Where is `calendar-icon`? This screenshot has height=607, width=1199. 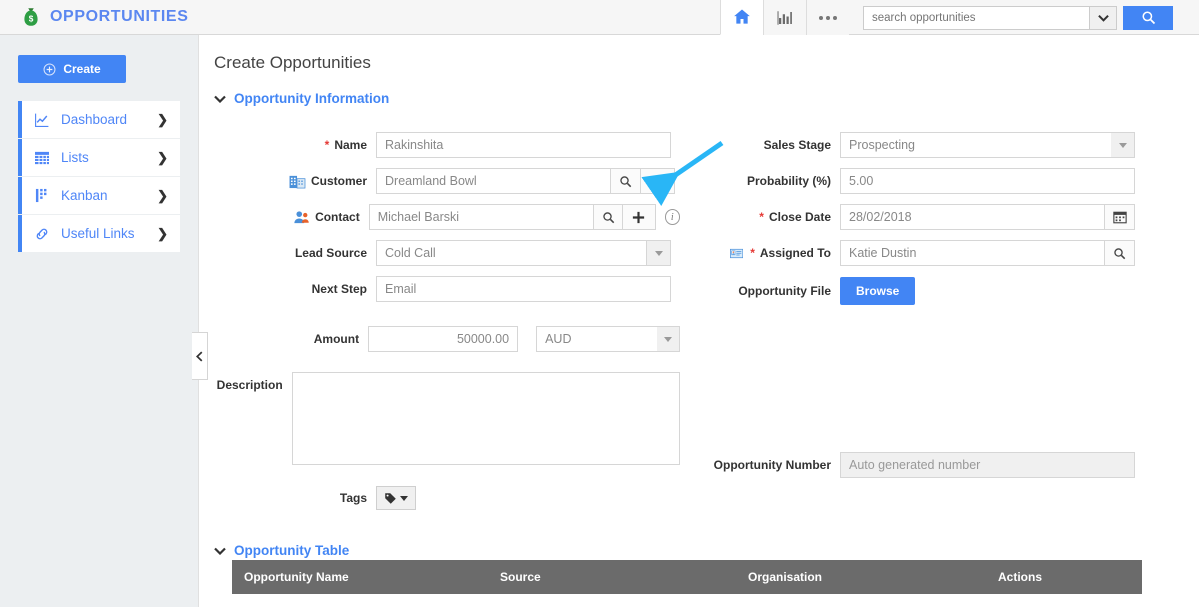
calendar-icon is located at coordinates (1120, 217).